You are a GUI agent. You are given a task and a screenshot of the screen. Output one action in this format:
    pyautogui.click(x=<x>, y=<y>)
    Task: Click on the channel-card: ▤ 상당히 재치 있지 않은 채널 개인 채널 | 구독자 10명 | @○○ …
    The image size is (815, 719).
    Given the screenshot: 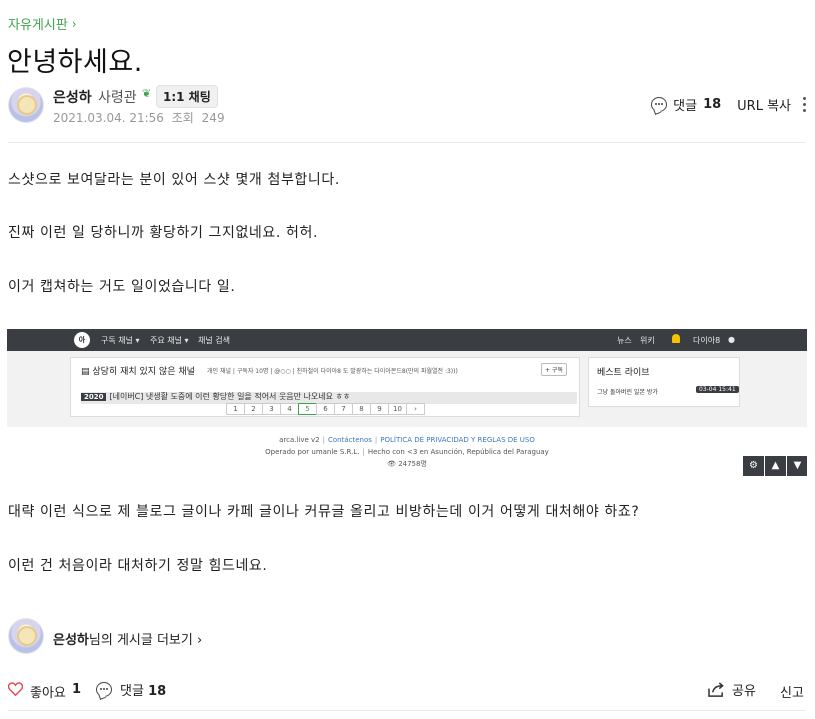 What is the action you would take?
    pyautogui.click(x=325, y=387)
    